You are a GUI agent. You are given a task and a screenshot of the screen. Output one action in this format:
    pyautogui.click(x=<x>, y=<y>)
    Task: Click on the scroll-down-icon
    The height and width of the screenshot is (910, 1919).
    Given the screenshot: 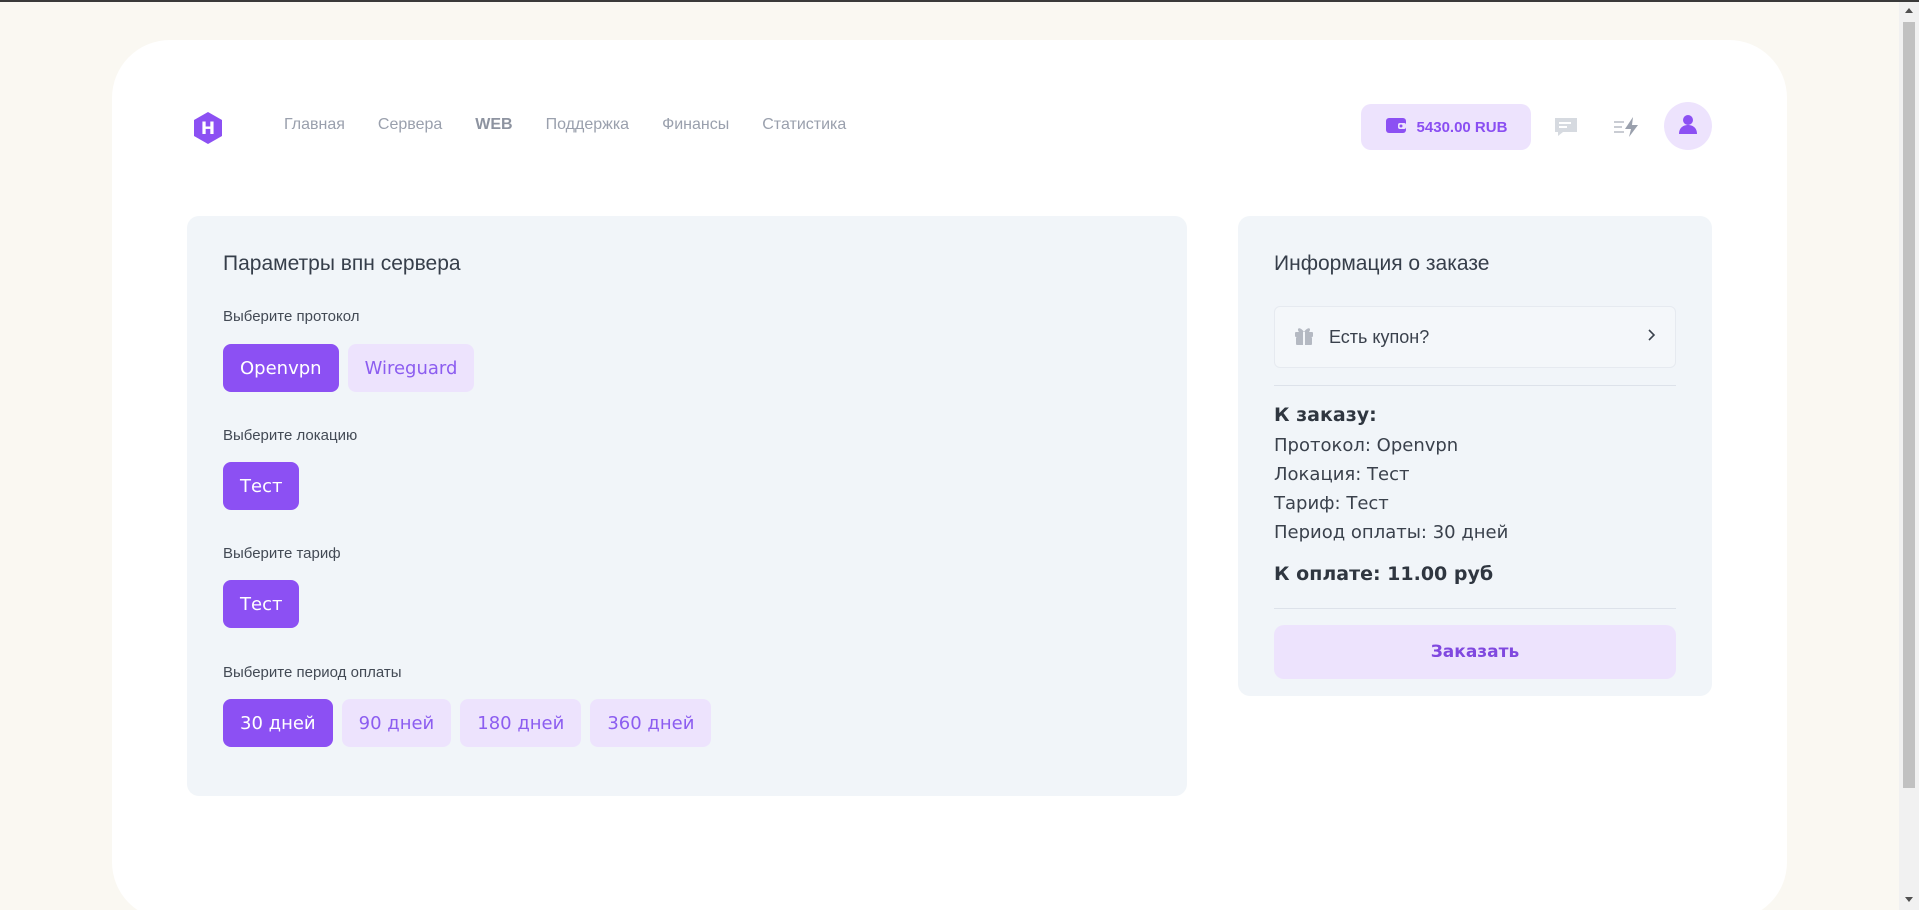 What is the action you would take?
    pyautogui.click(x=1909, y=900)
    